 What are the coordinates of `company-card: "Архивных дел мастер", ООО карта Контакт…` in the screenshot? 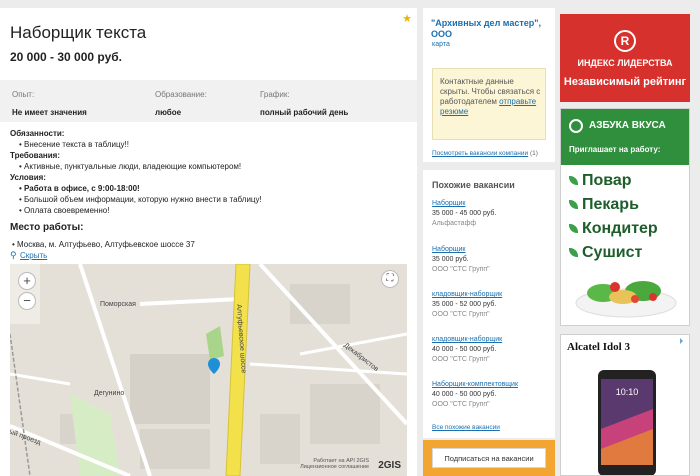 It's located at (489, 85).